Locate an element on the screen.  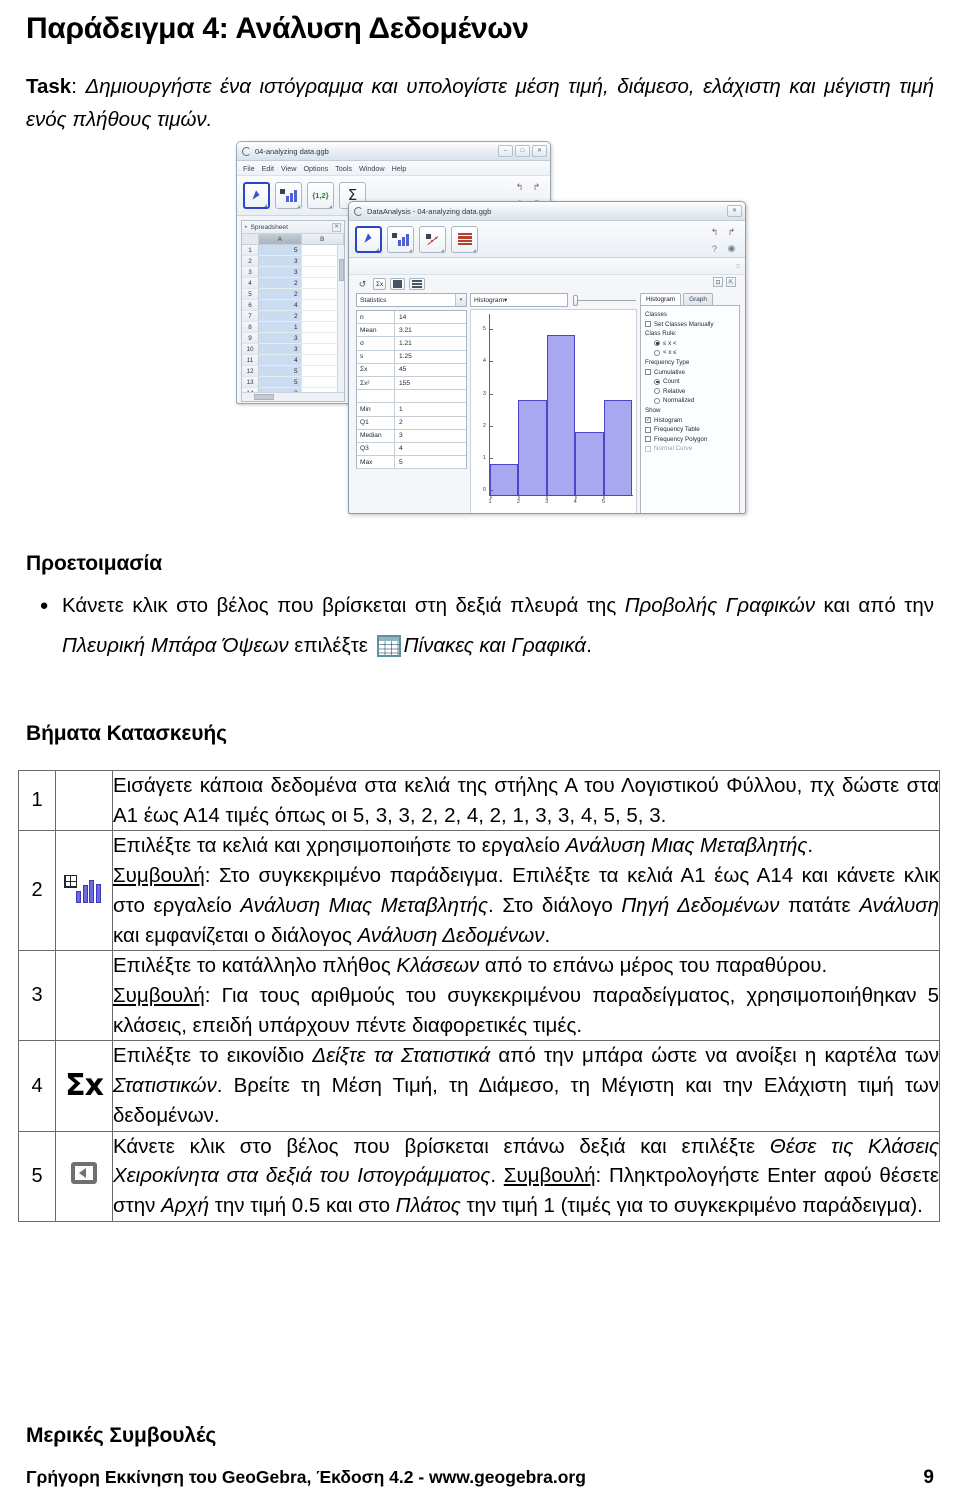
show-data-button is located at coordinates (398, 284).